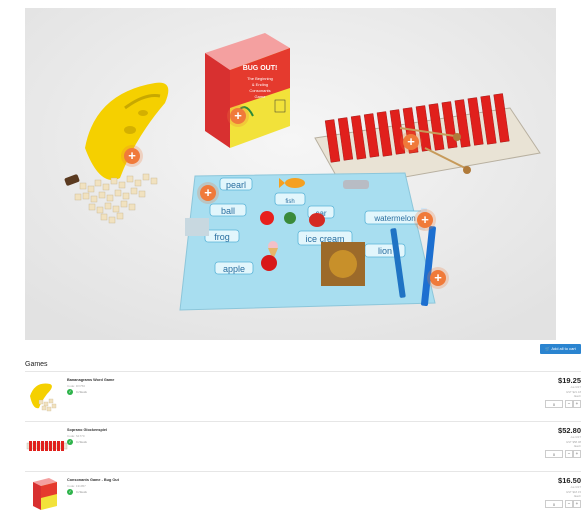 This screenshot has height=520, width=581. What do you see at coordinates (222, 237) in the screenshot?
I see `mat-word-4: frog` at bounding box center [222, 237].